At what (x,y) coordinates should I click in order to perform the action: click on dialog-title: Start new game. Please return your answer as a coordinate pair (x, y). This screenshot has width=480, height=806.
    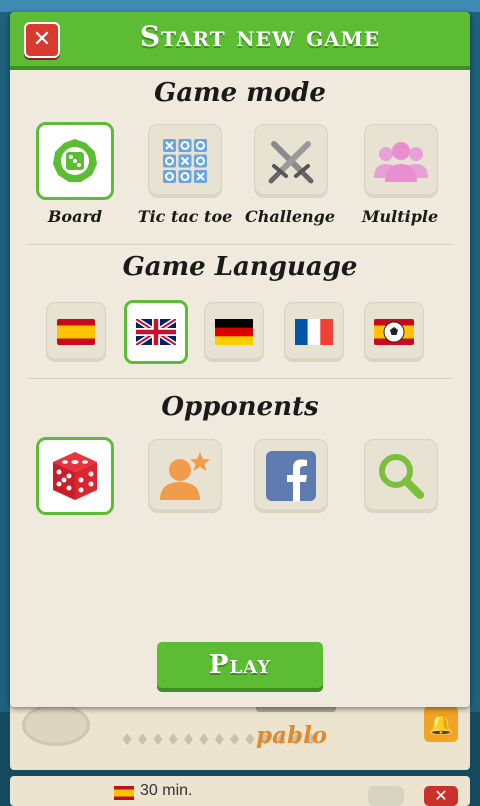
    Looking at the image, I should click on (260, 36).